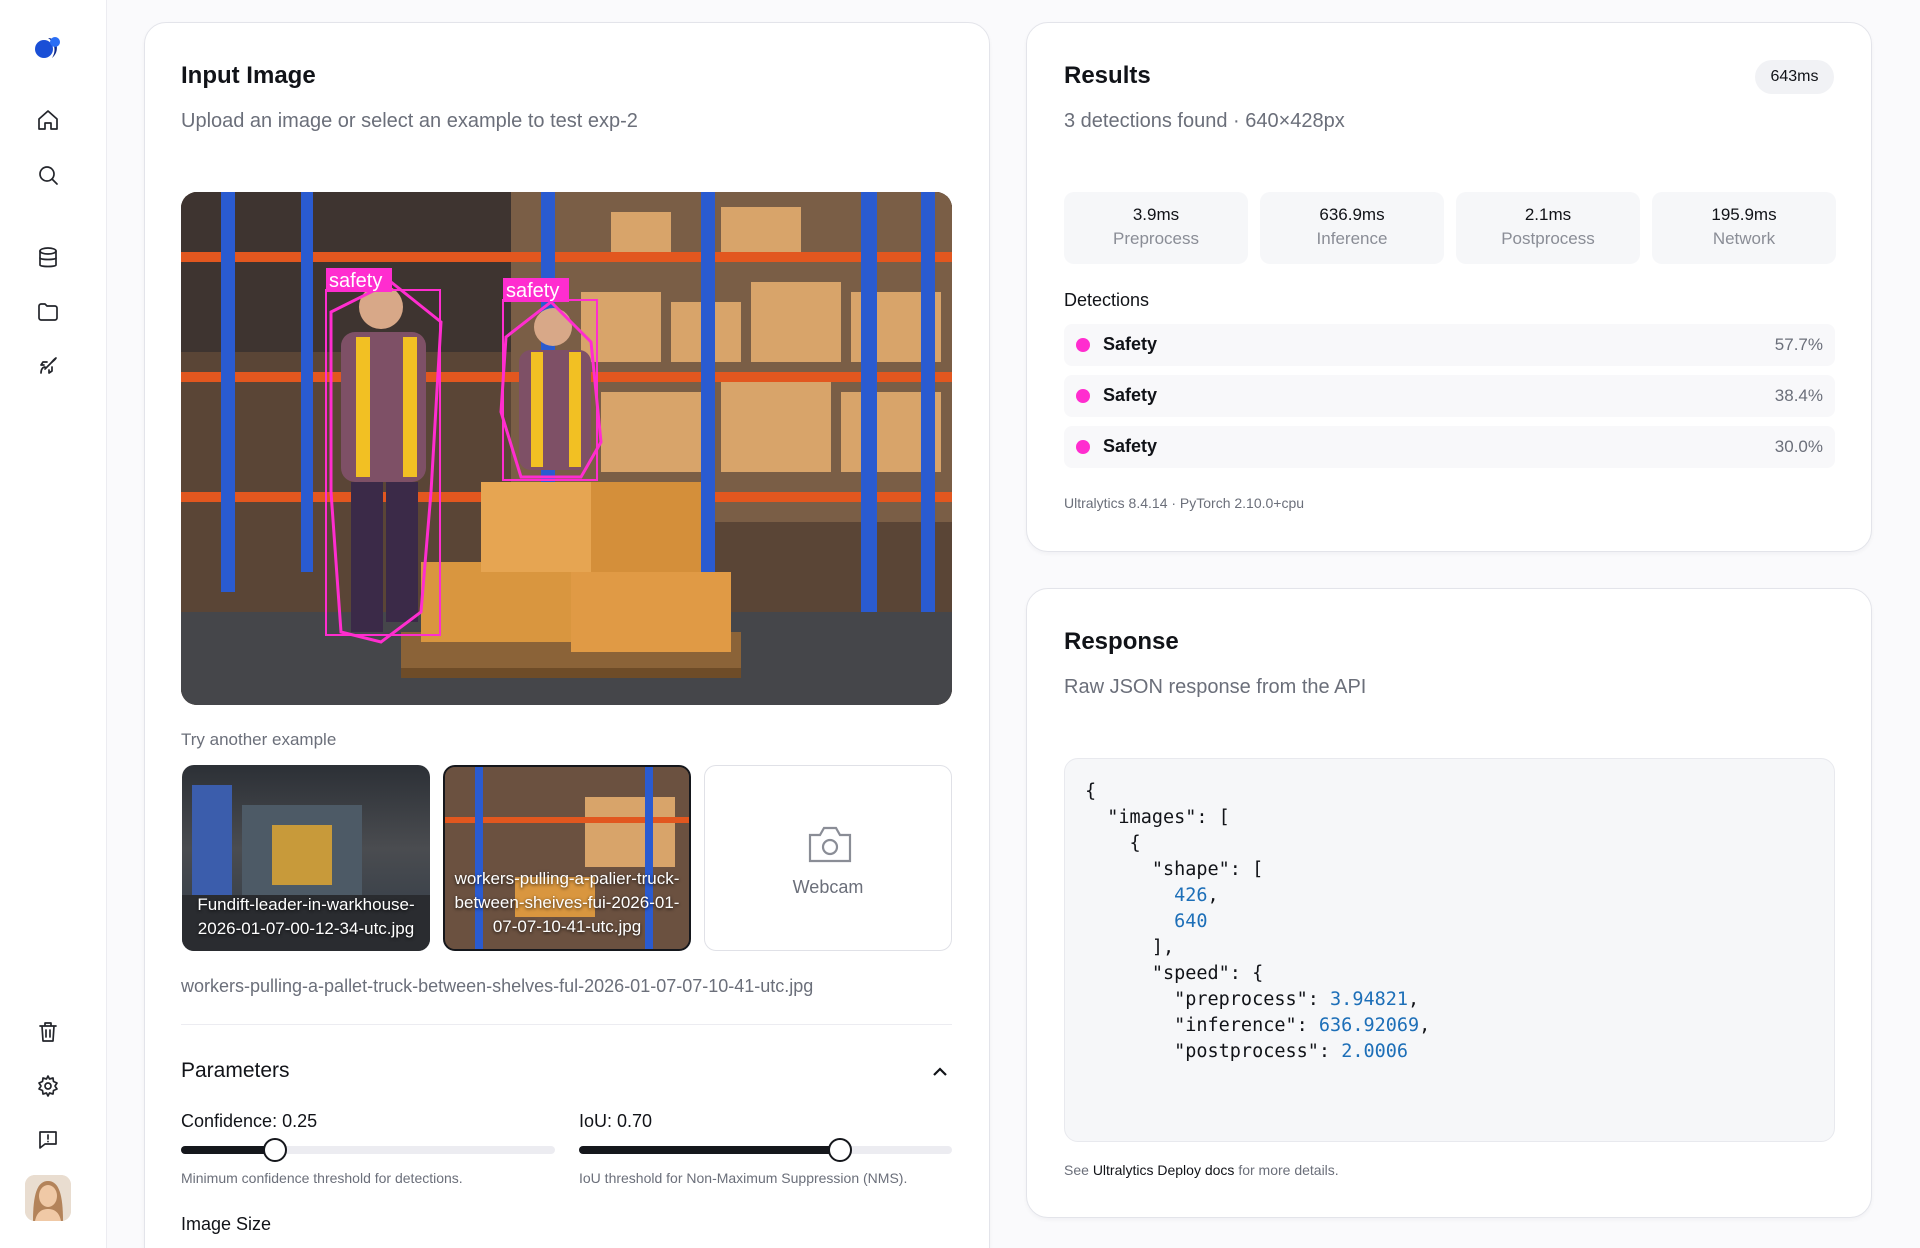 This screenshot has width=1920, height=1248. I want to click on response-subtitle: Raw JSON response from the API, so click(1215, 687).